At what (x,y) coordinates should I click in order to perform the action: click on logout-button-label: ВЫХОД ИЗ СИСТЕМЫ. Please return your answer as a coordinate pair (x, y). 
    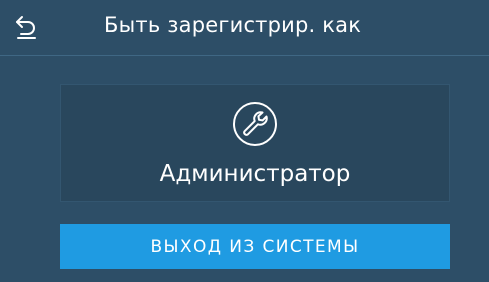
    Looking at the image, I should click on (255, 246).